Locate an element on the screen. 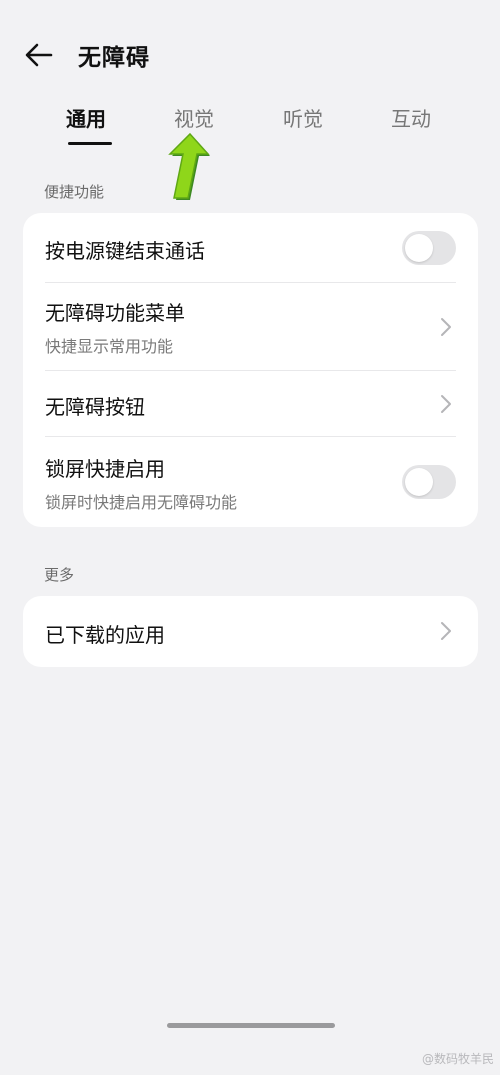  more-card: 已下载的应用 is located at coordinates (250, 631).